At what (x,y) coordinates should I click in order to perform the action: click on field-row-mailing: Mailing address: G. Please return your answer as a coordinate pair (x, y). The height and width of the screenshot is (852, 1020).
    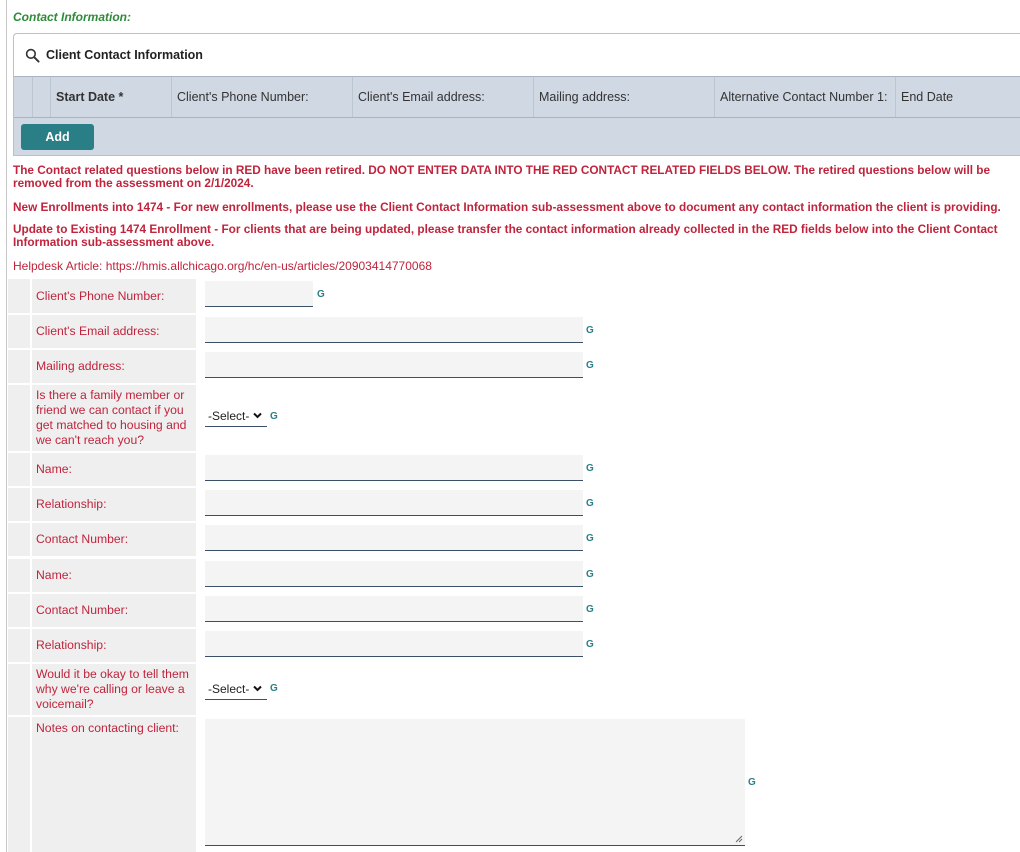
    Looking at the image, I should click on (514, 367).